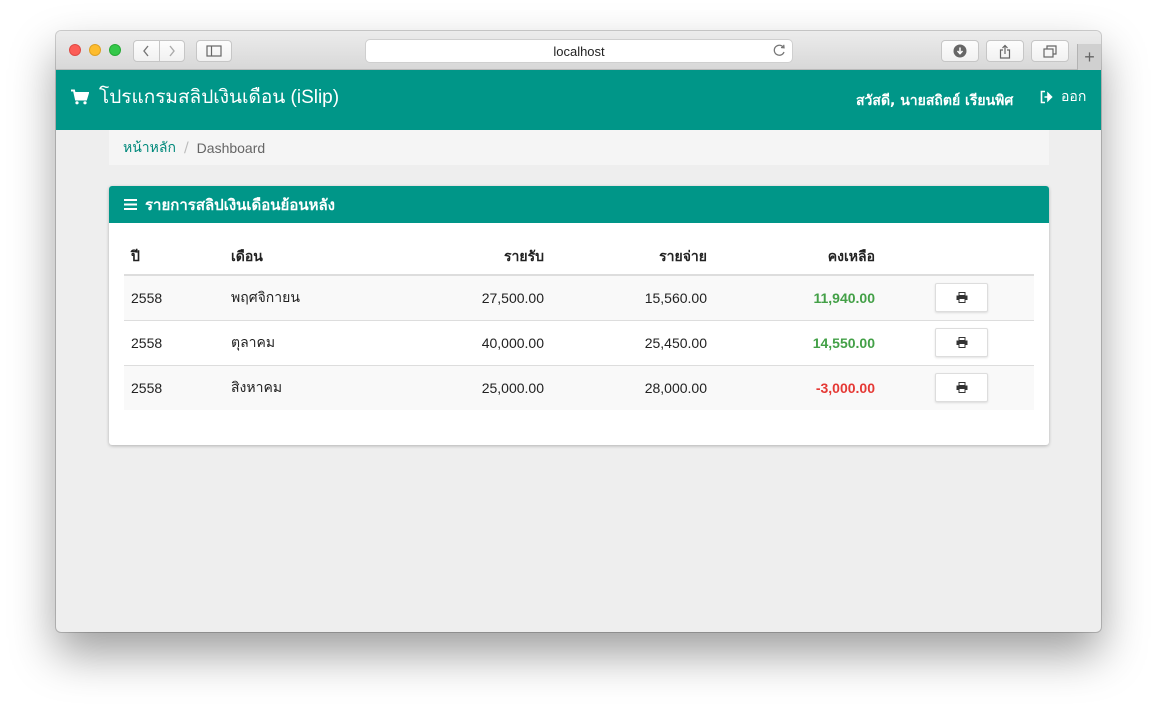  What do you see at coordinates (115, 50) in the screenshot?
I see `zoom-window-button` at bounding box center [115, 50].